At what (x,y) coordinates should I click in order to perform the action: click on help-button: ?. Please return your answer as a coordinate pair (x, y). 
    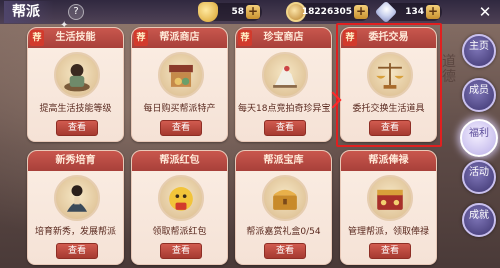
    Looking at the image, I should click on (76, 12).